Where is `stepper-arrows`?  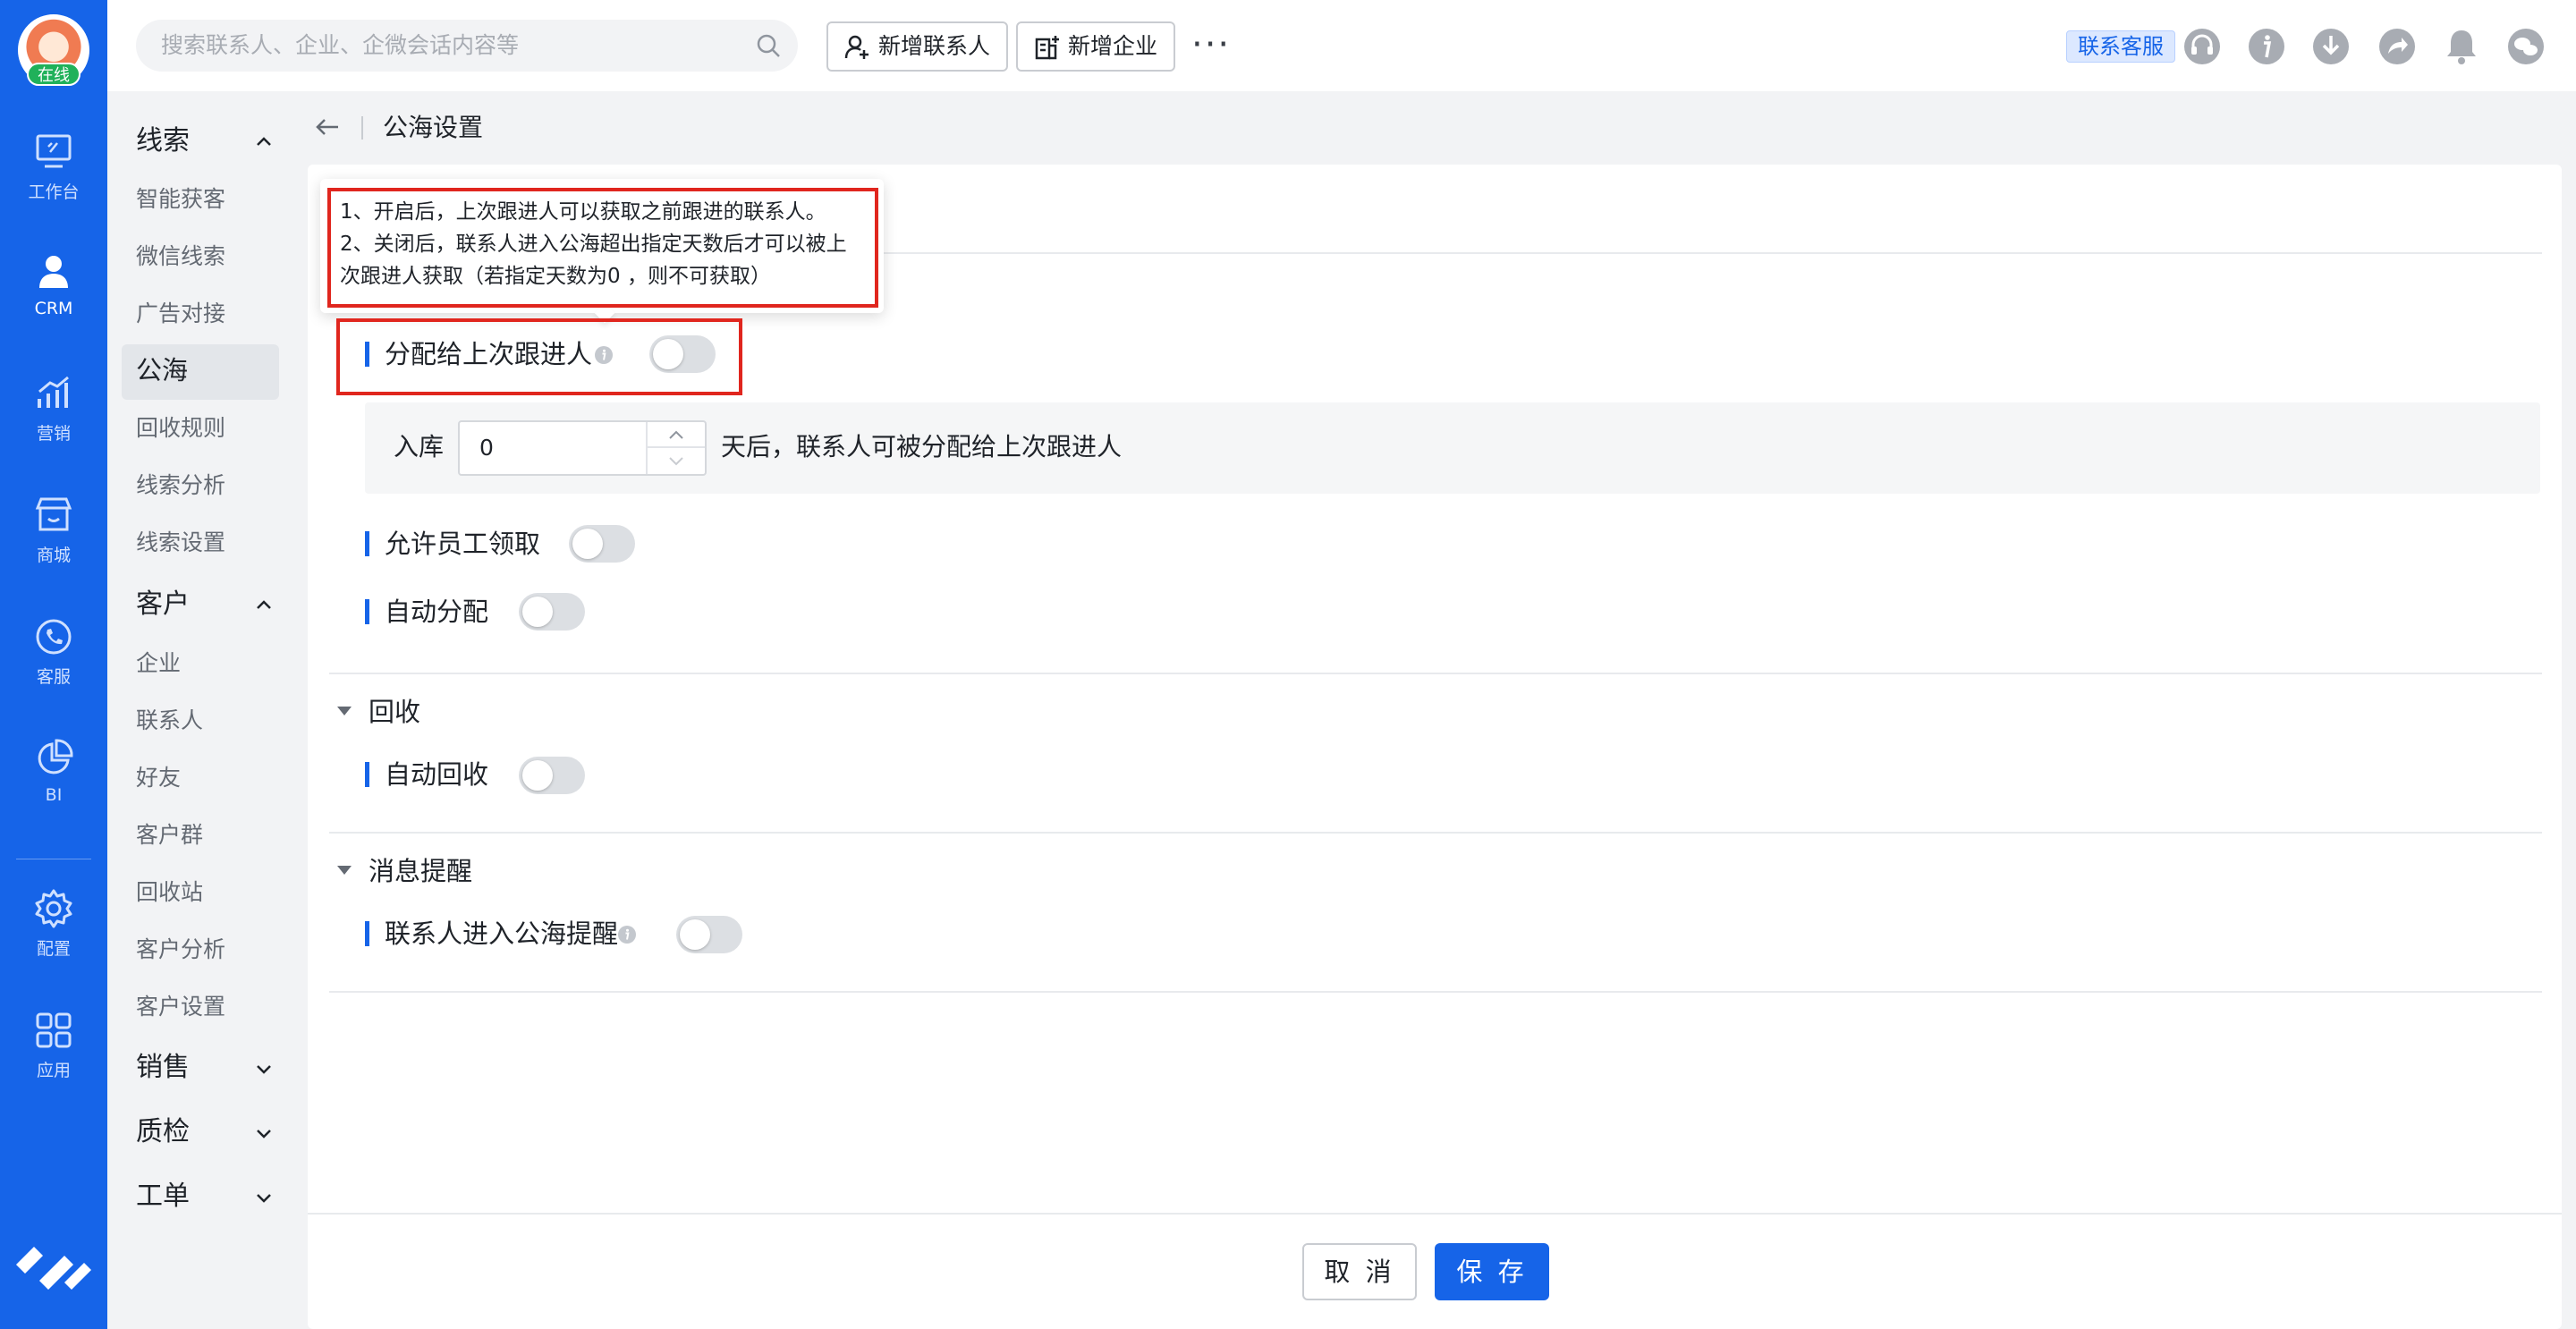
stepper-arrows is located at coordinates (675, 448).